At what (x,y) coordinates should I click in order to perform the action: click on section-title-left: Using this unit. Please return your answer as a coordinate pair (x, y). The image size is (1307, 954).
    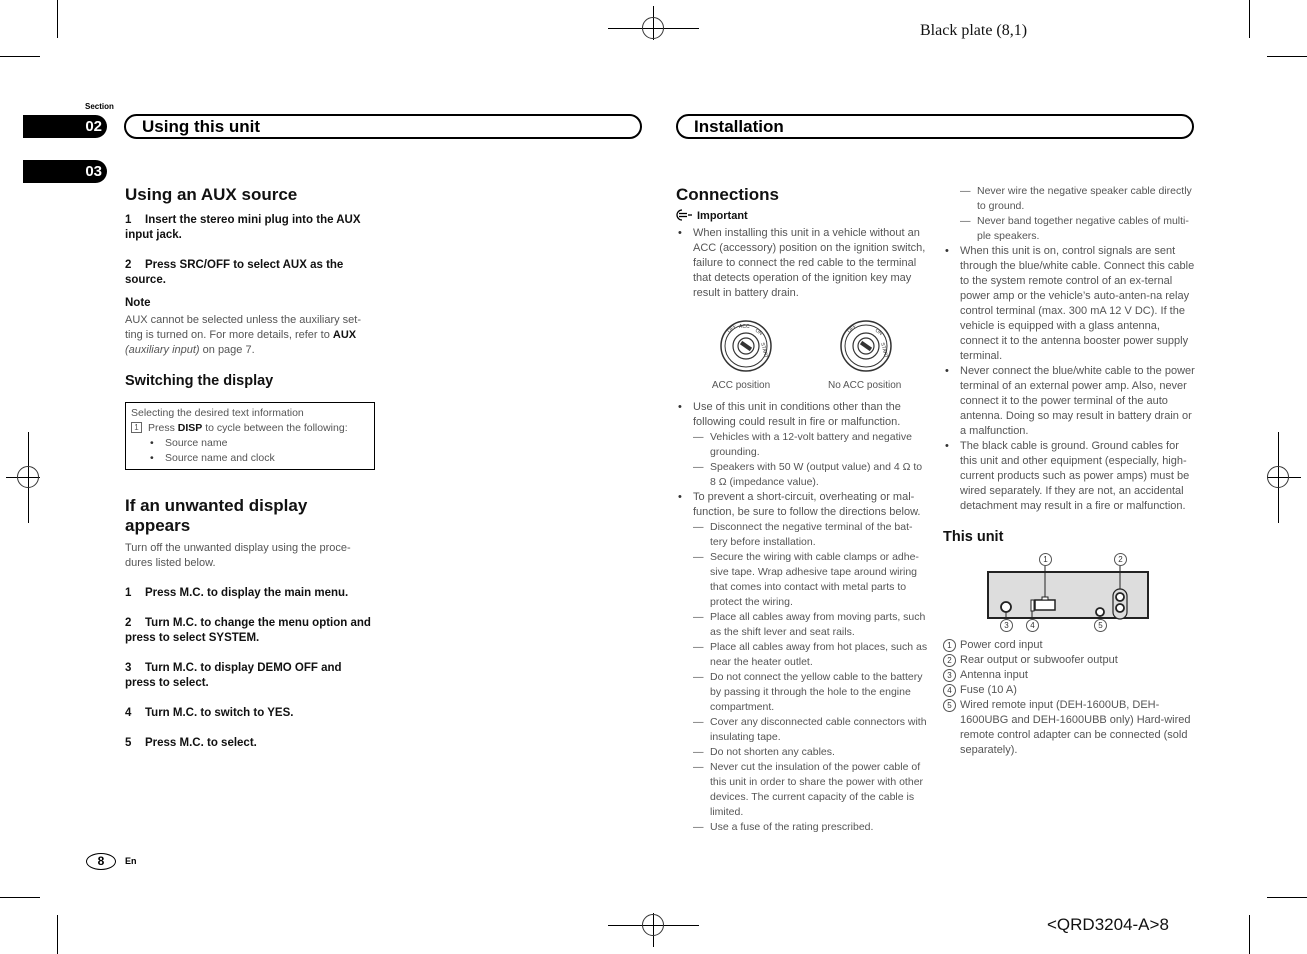
    Looking at the image, I should click on (383, 126).